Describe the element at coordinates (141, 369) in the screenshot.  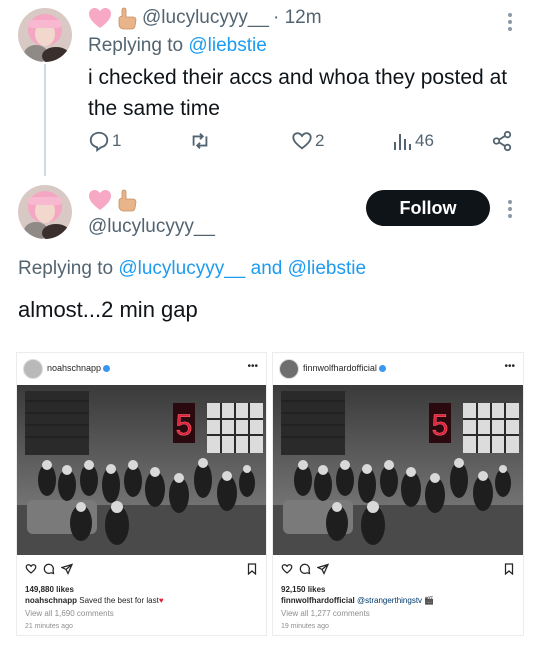
I see `ig-header: noahschnapp •••` at that location.